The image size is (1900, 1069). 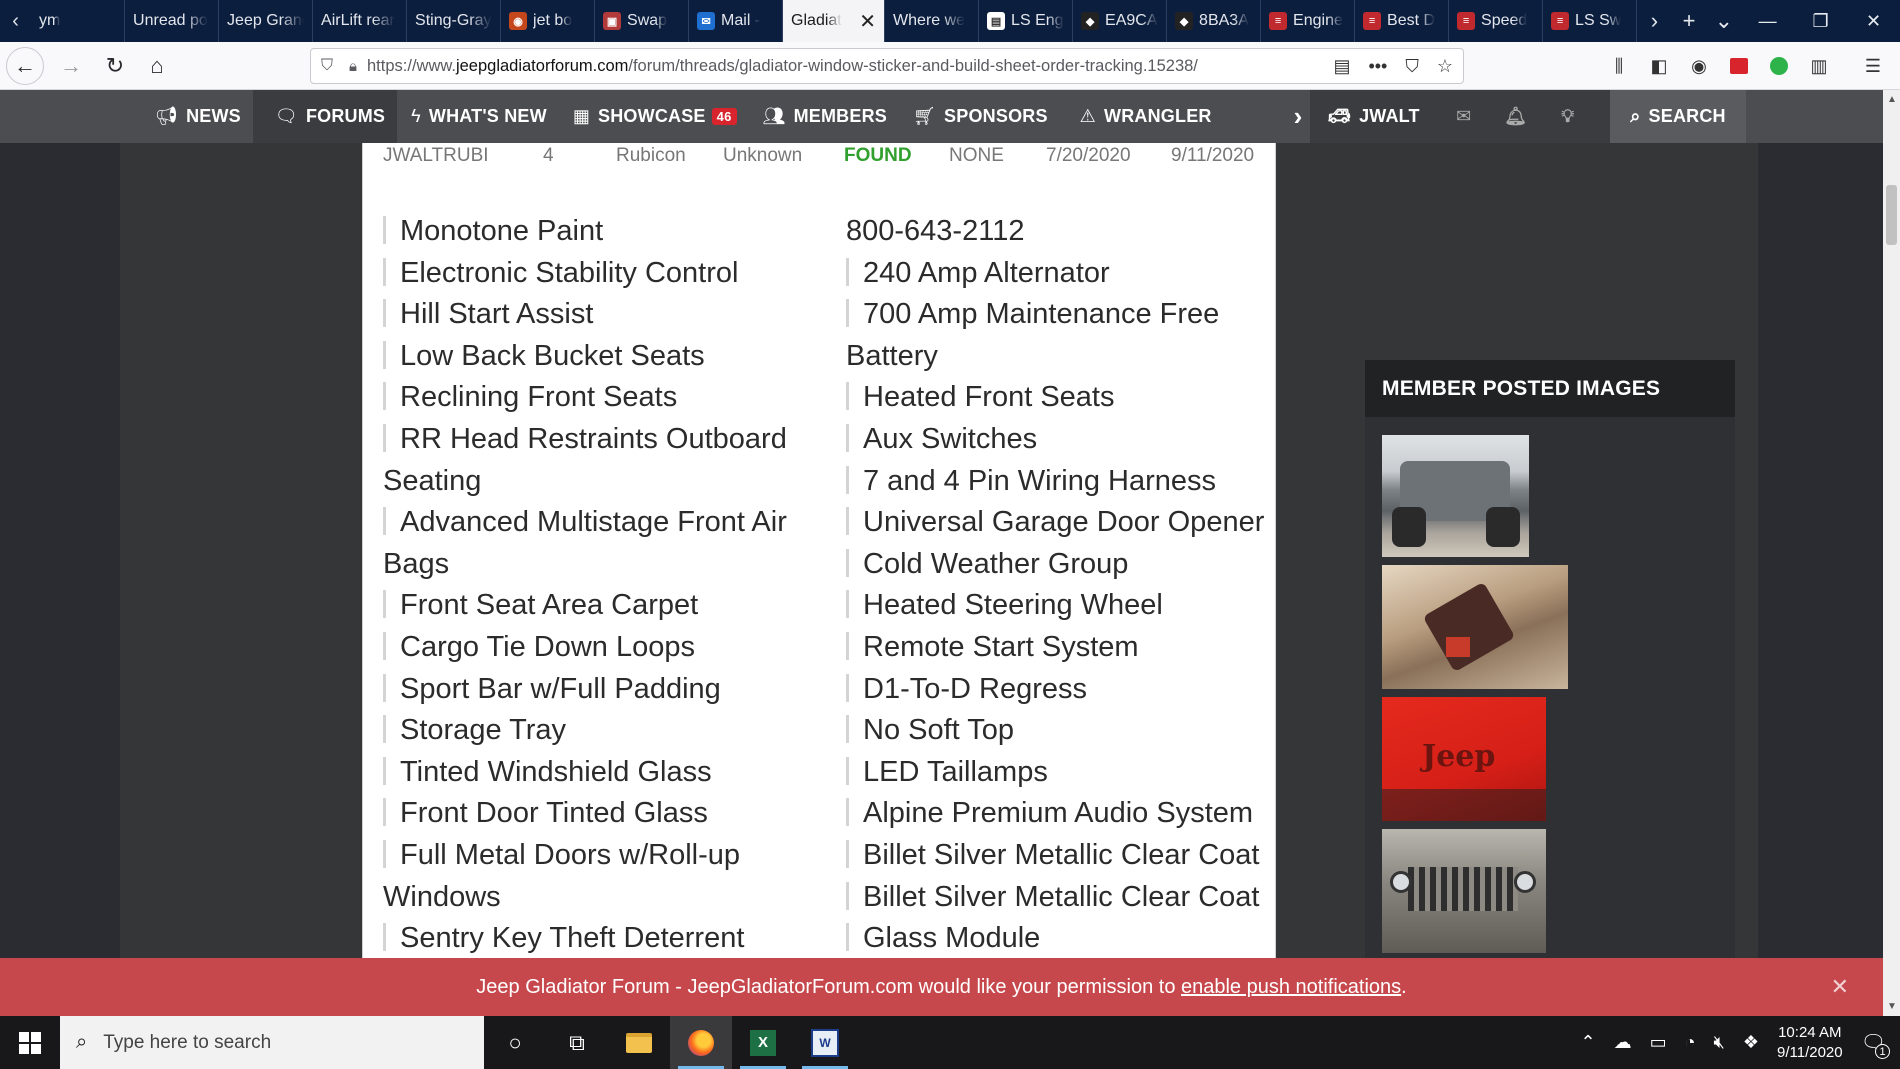 I want to click on taskbar-search-box: ⌕ Type here to search, so click(x=272, y=1042).